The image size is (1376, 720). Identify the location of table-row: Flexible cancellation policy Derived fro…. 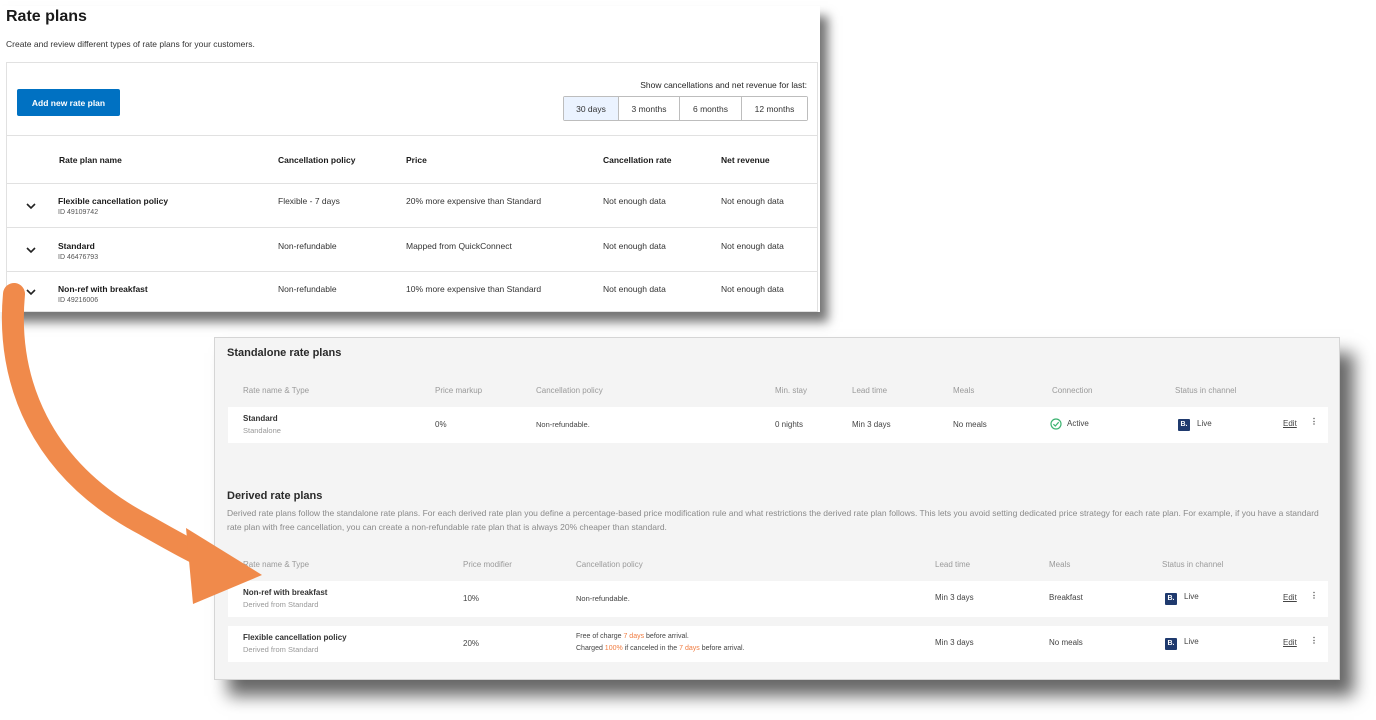
(778, 644).